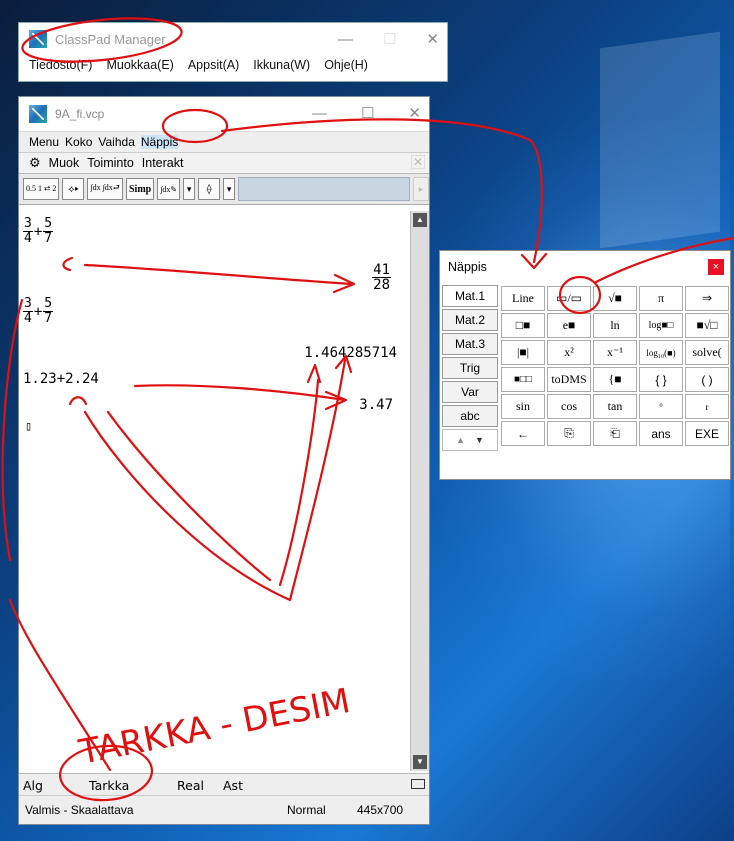 The height and width of the screenshot is (841, 734). I want to click on tarkka-mode-label: Tarkka, so click(109, 785).